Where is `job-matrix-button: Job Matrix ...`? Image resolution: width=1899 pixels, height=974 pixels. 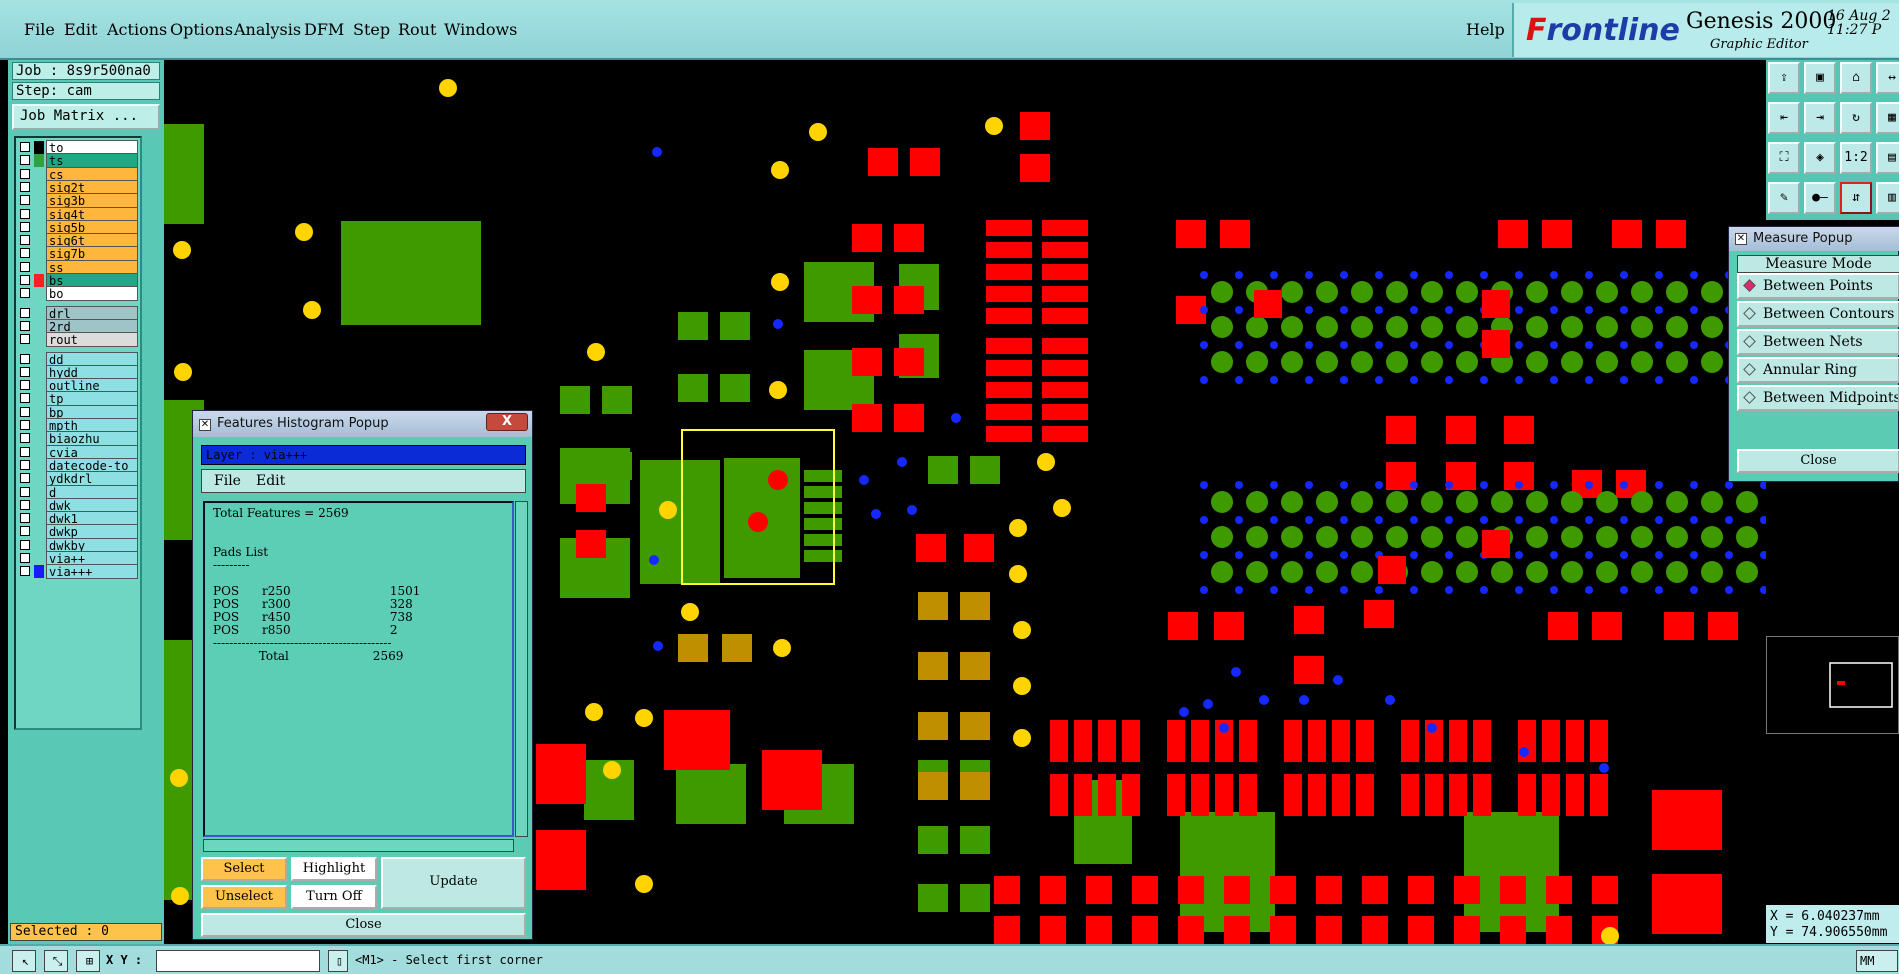 job-matrix-button: Job Matrix ... is located at coordinates (86, 117).